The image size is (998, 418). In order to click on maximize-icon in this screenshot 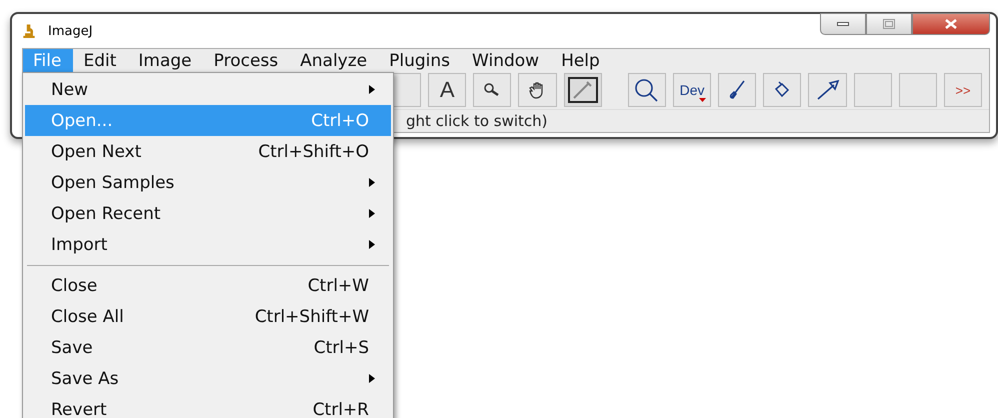, I will do `click(889, 24)`.